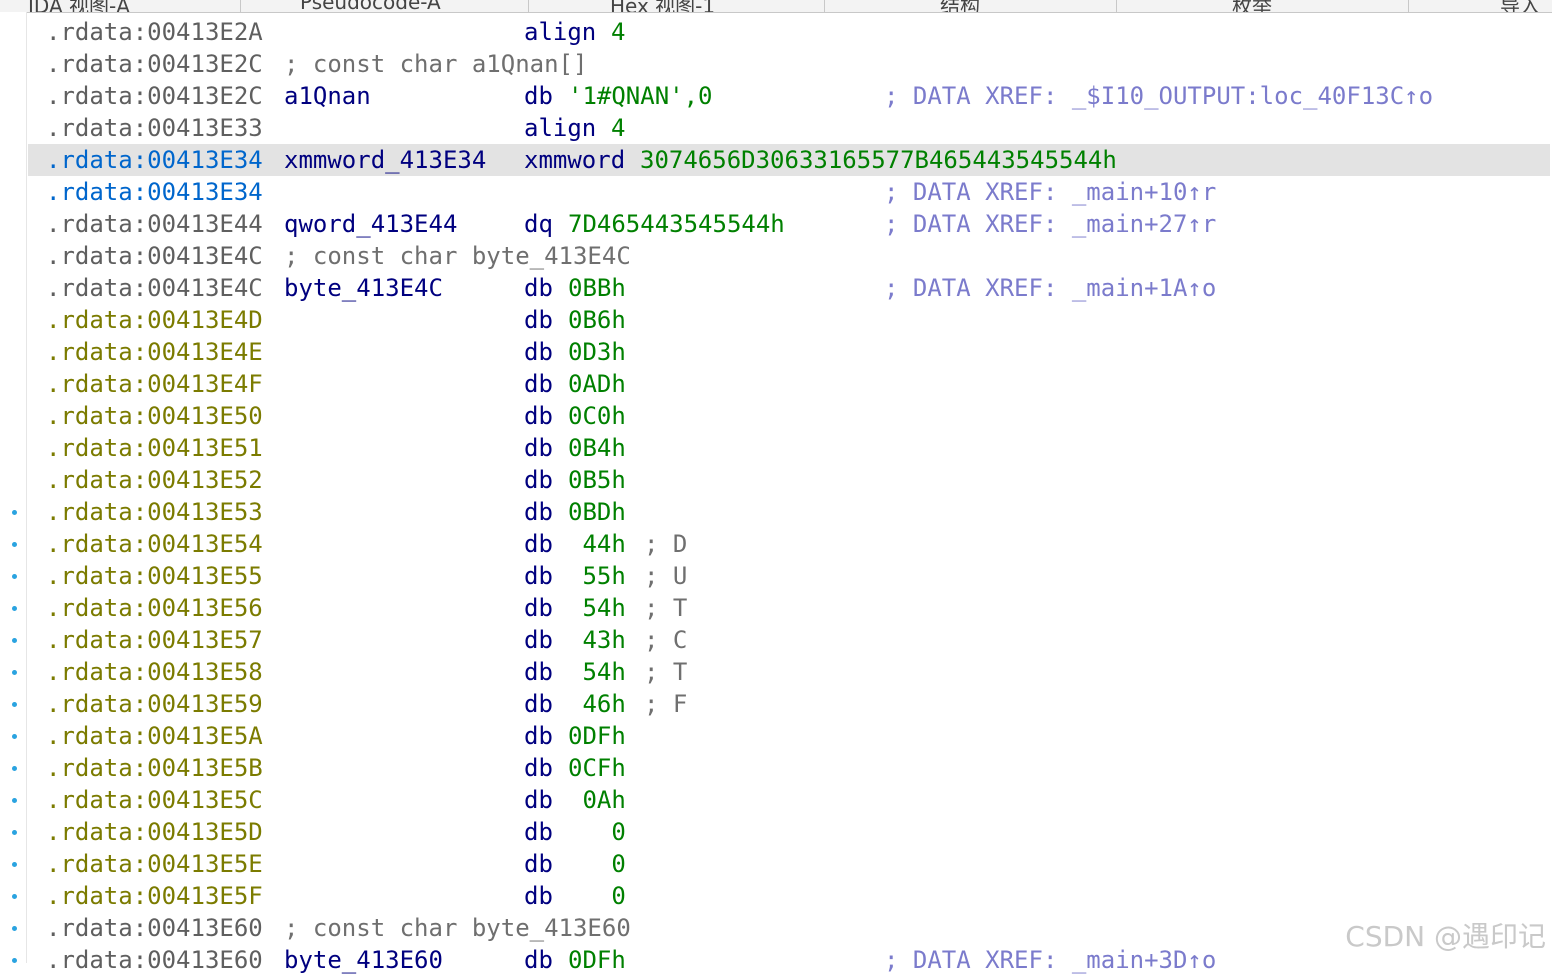 The height and width of the screenshot is (976, 1552). What do you see at coordinates (597, 320) in the screenshot?
I see `line-operand: 0B6h` at bounding box center [597, 320].